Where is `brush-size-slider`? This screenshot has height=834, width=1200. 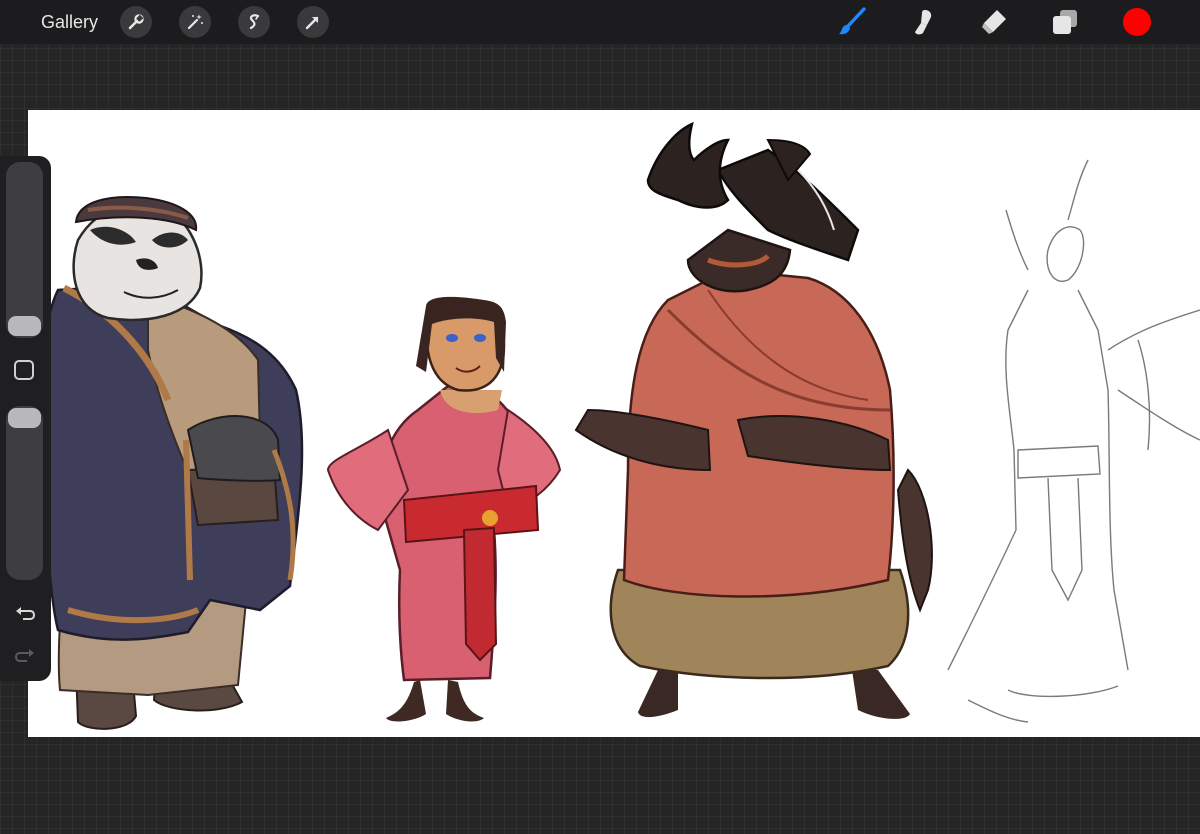
brush-size-slider is located at coordinates (24, 250).